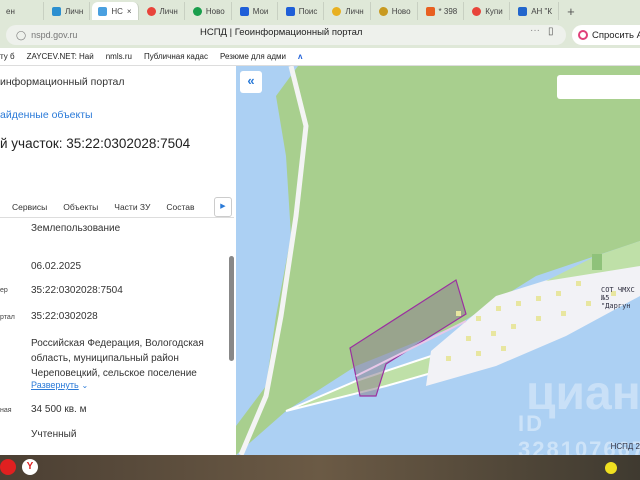  Describe the element at coordinates (320, 467) in the screenshot. I see `taskbar: Y` at that location.